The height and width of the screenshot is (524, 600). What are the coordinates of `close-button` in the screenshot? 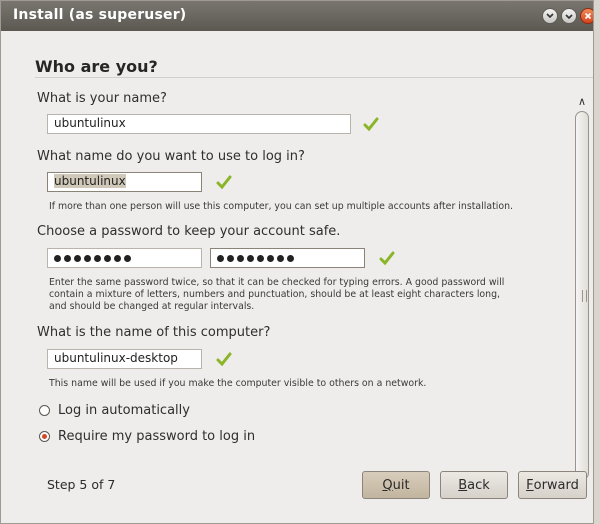 It's located at (586, 16).